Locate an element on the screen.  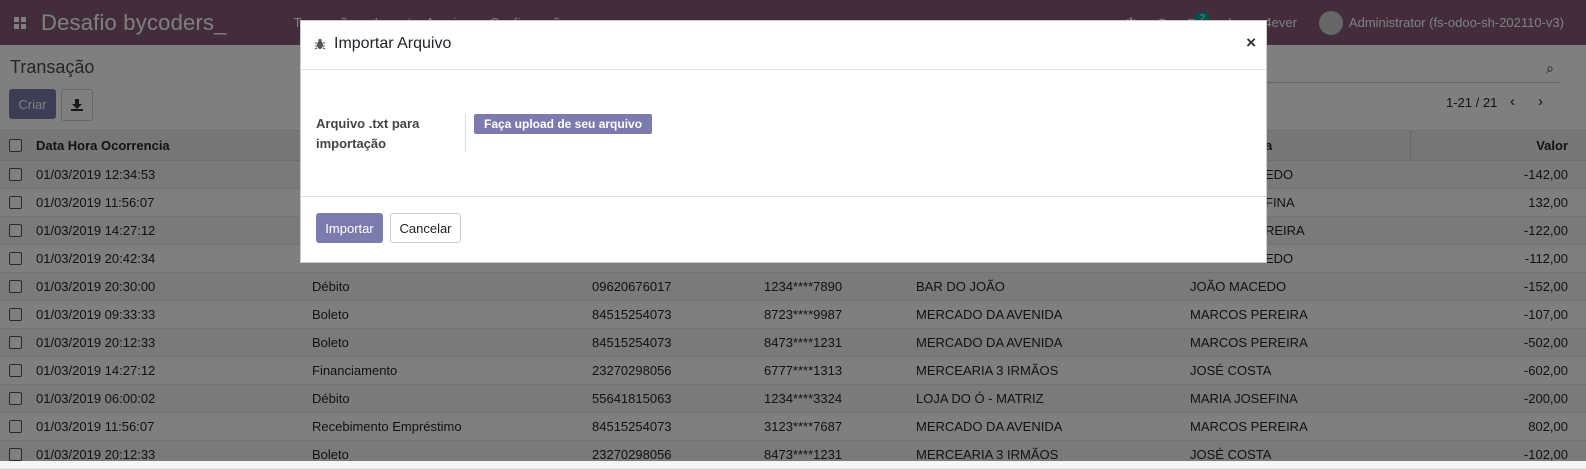
cancel-button: Cancelar is located at coordinates (425, 228).